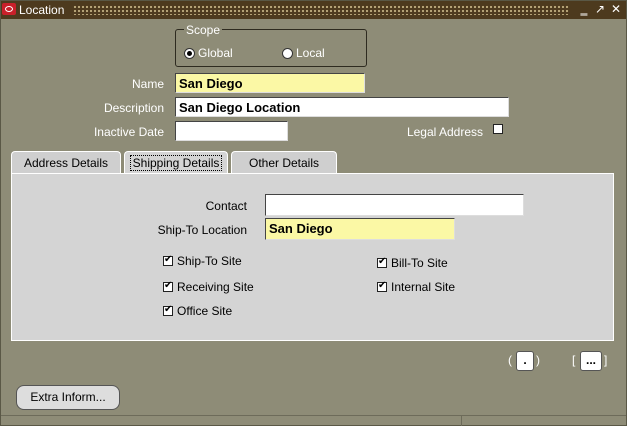 The width and height of the screenshot is (627, 426). I want to click on title-bar: Location ‗ ↗ ✕, so click(313, 10).